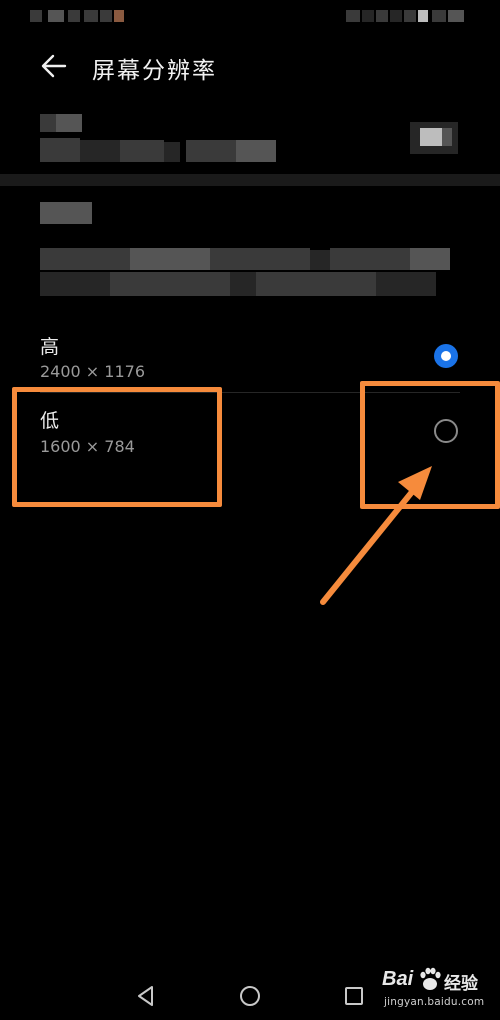 Image resolution: width=500 pixels, height=1020 pixels. Describe the element at coordinates (461, 984) in the screenshot. I see `watermark-suffix: 经验` at that location.